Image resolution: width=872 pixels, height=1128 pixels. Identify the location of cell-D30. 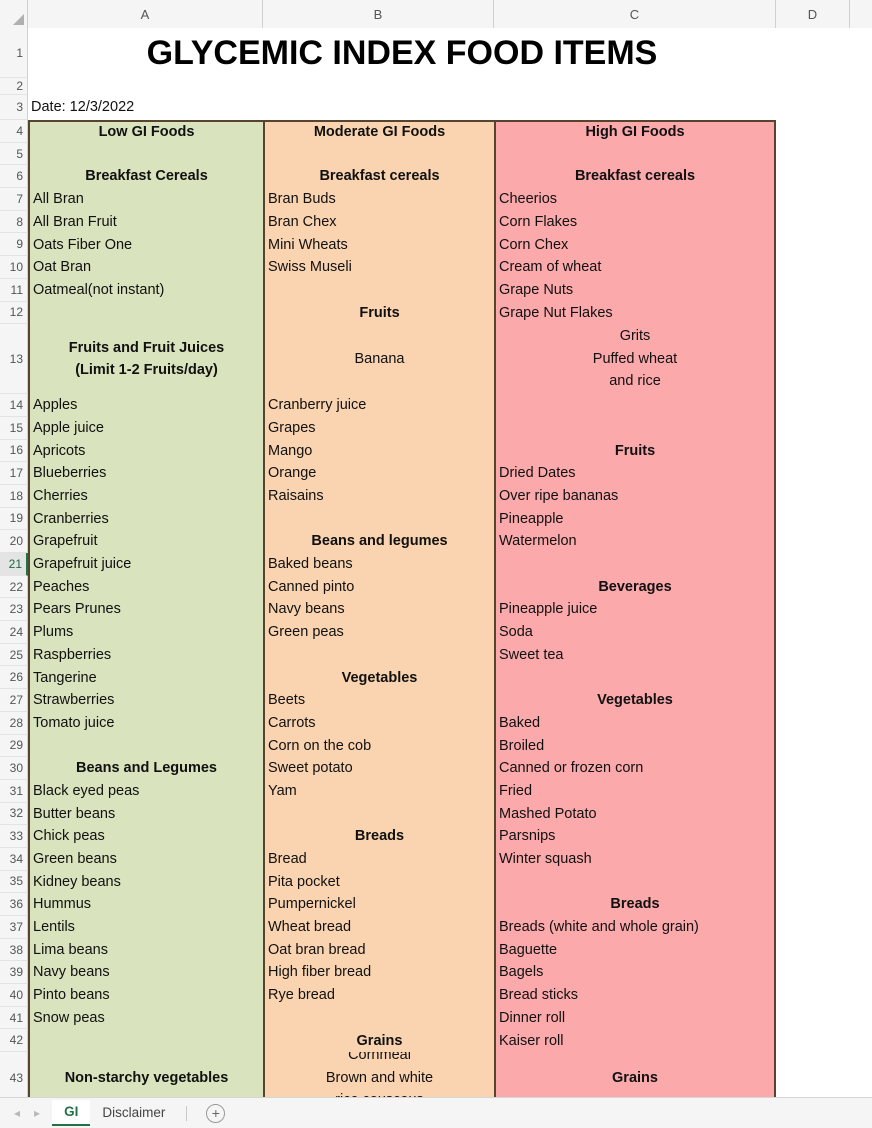
(813, 768).